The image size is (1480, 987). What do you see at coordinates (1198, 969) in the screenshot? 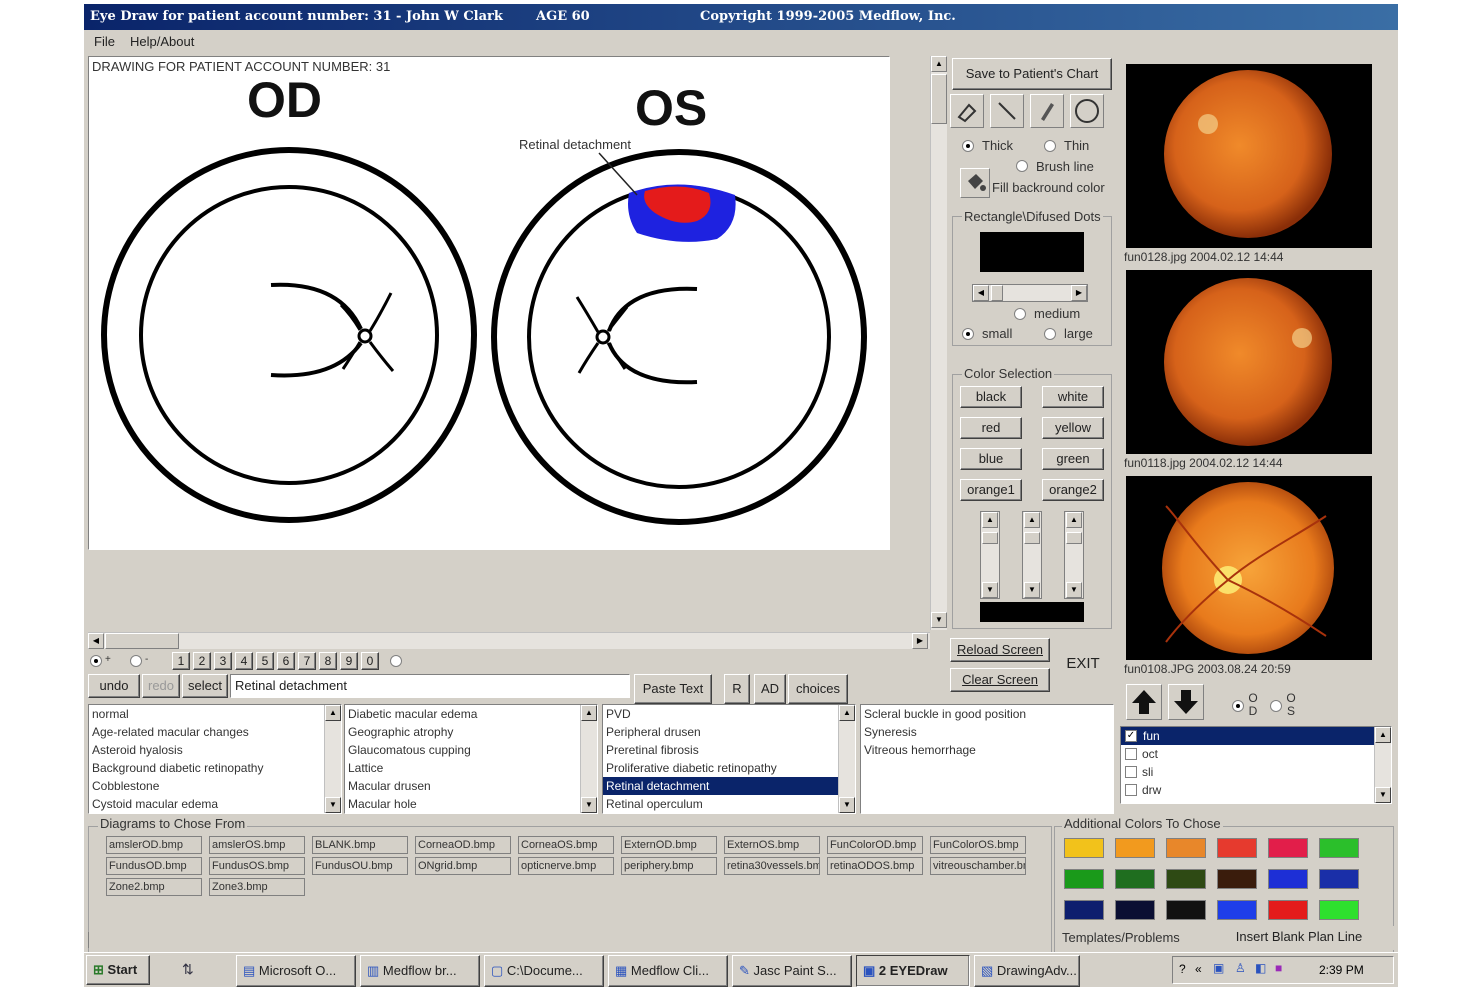
I see `tray-expand-icon: «` at bounding box center [1198, 969].